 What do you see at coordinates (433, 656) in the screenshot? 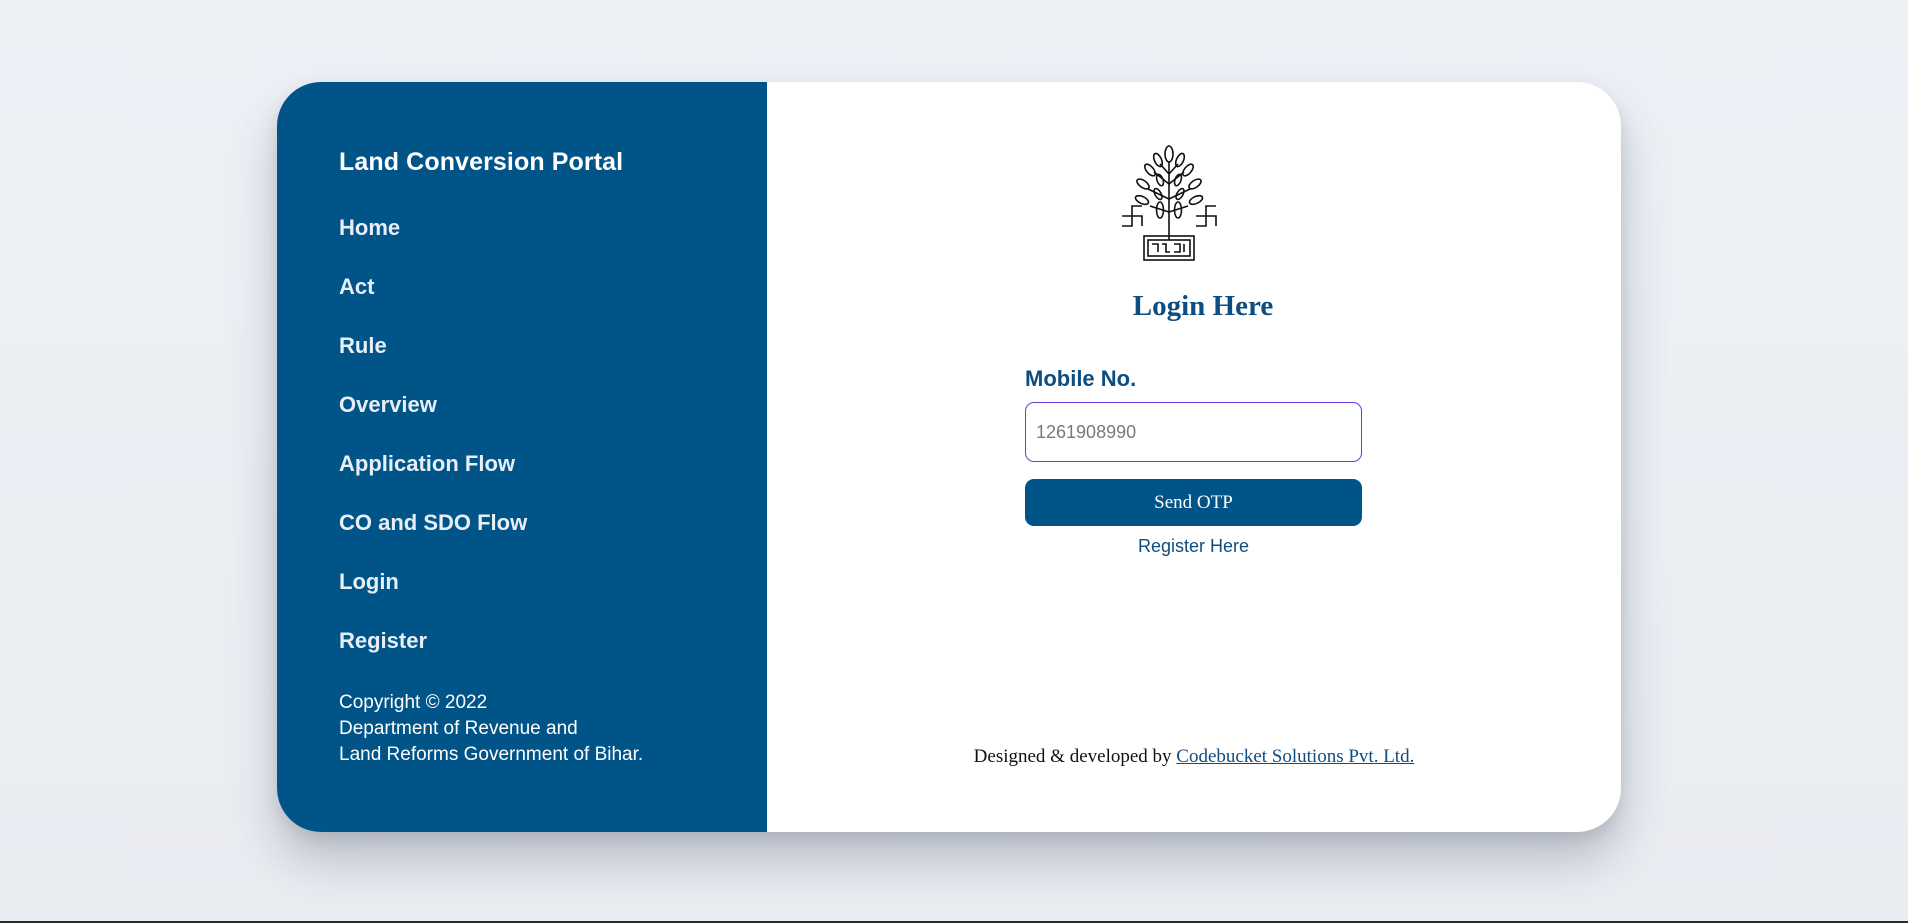
I see `sidebar-item-register: Register` at bounding box center [433, 656].